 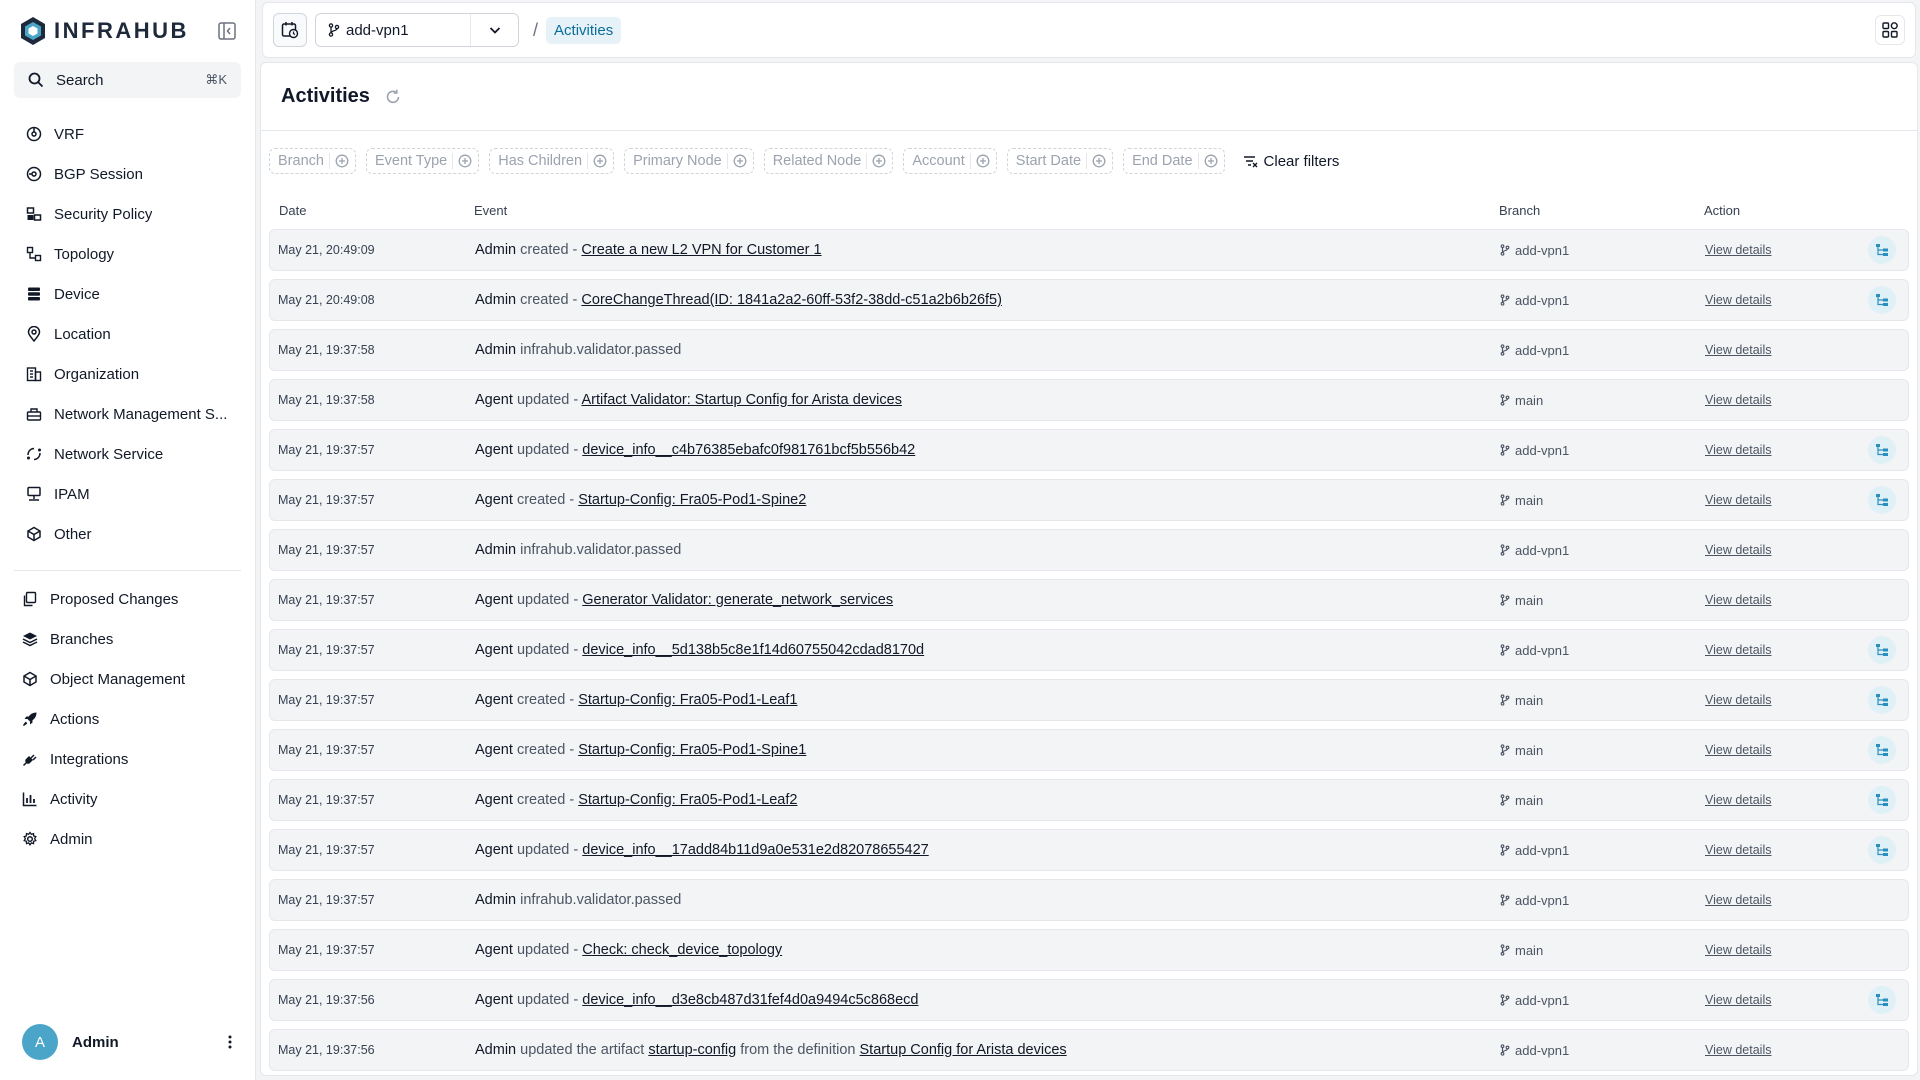 I want to click on event-verb: updated -, so click(x=547, y=1000).